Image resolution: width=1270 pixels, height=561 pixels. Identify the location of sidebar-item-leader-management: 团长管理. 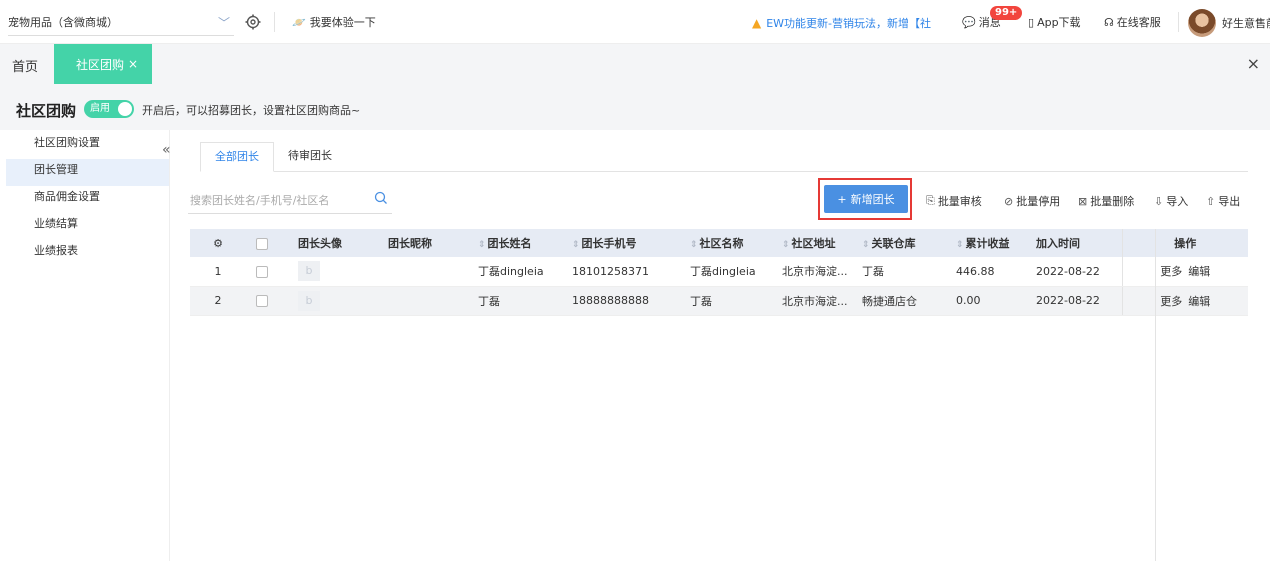
(87, 172).